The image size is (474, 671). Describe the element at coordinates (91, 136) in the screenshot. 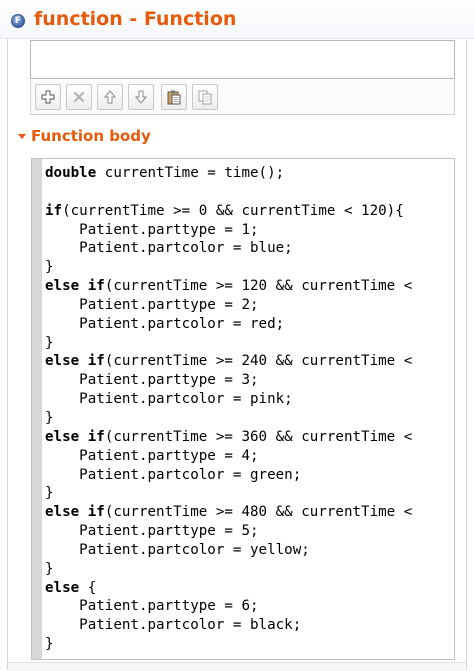

I see `section-title: Function body` at that location.